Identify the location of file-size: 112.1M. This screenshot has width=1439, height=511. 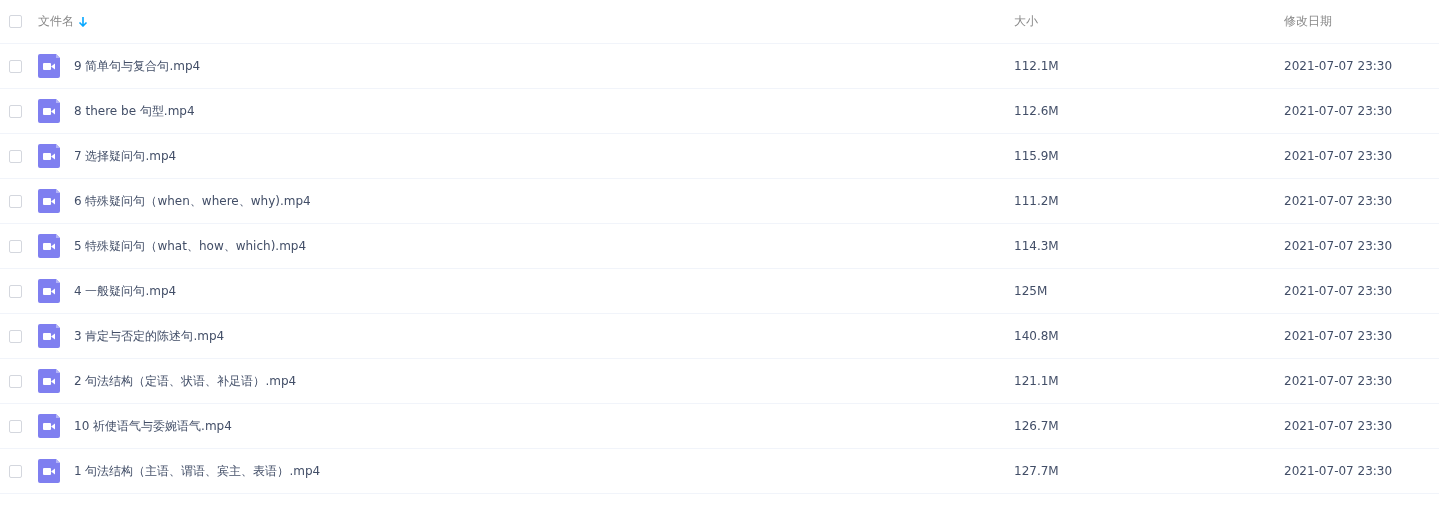
(1036, 66).